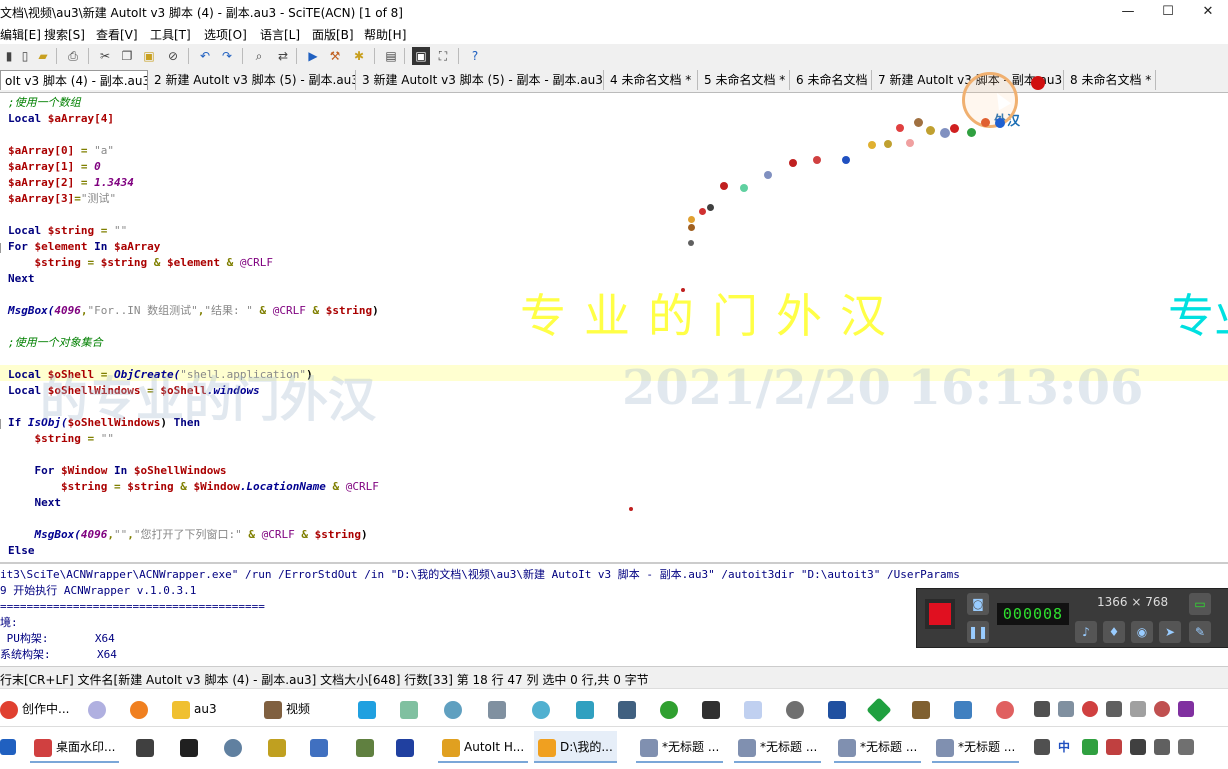  I want to click on menu-panel: 面版[B], so click(333, 34).